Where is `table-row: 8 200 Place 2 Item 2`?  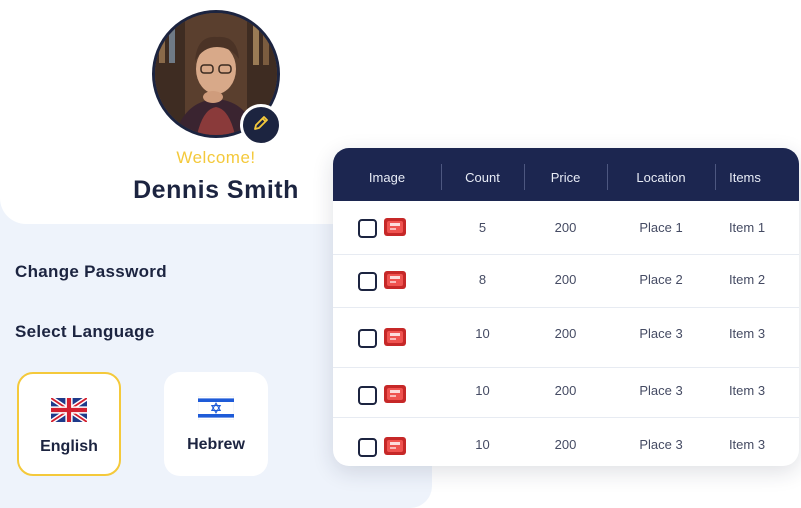 table-row: 8 200 Place 2 Item 2 is located at coordinates (566, 281).